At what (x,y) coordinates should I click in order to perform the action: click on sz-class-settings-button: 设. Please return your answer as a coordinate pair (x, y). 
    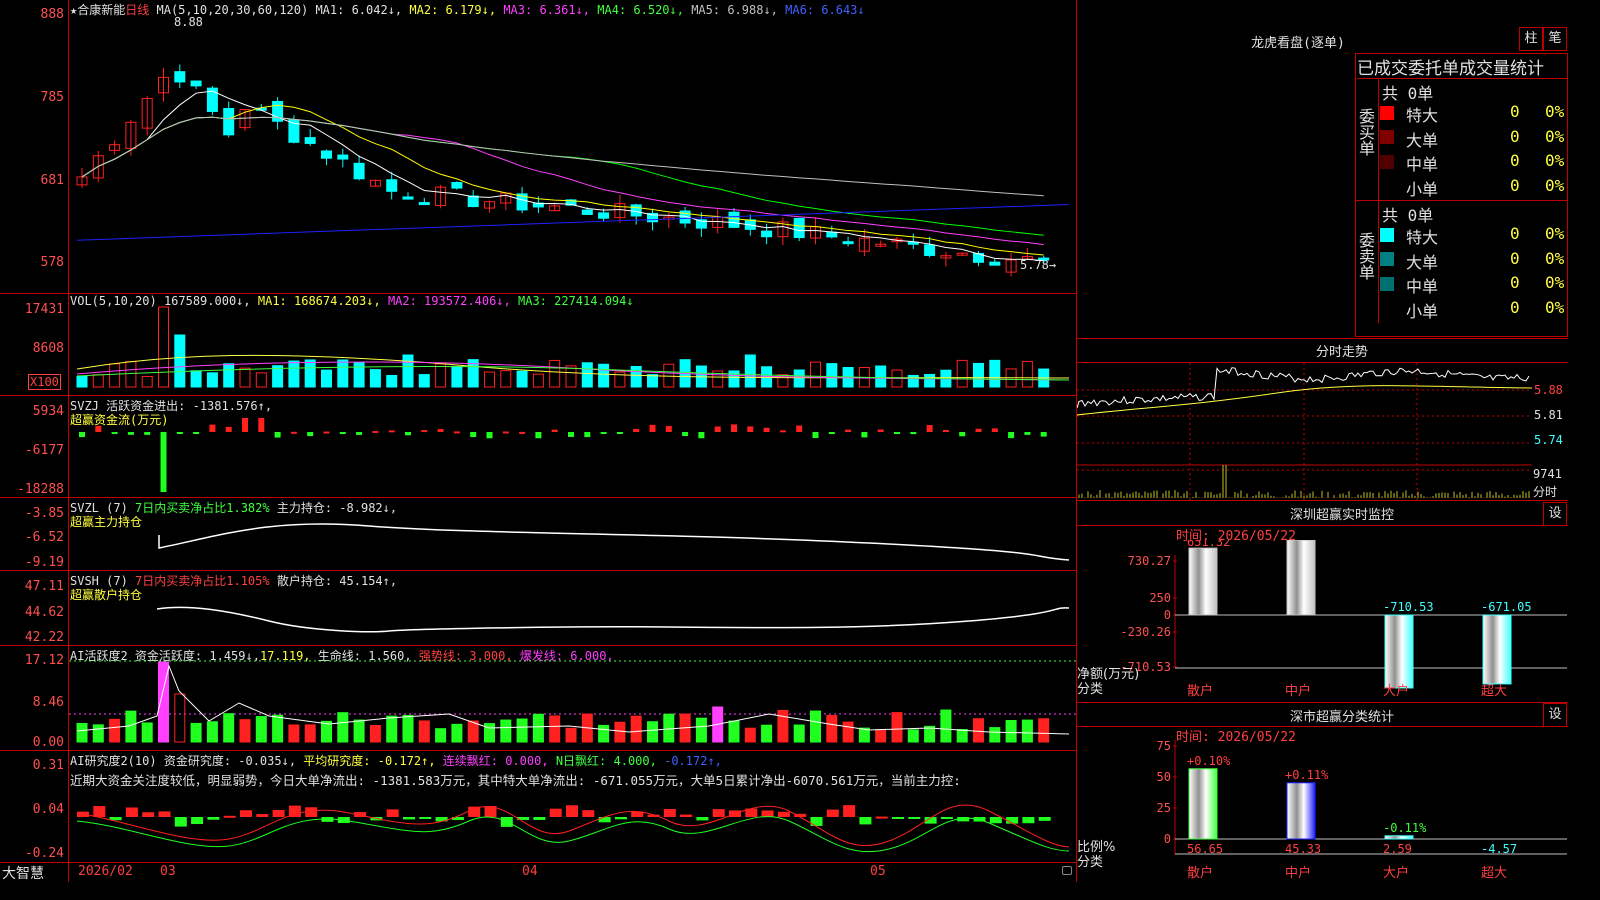
    Looking at the image, I should click on (1555, 715).